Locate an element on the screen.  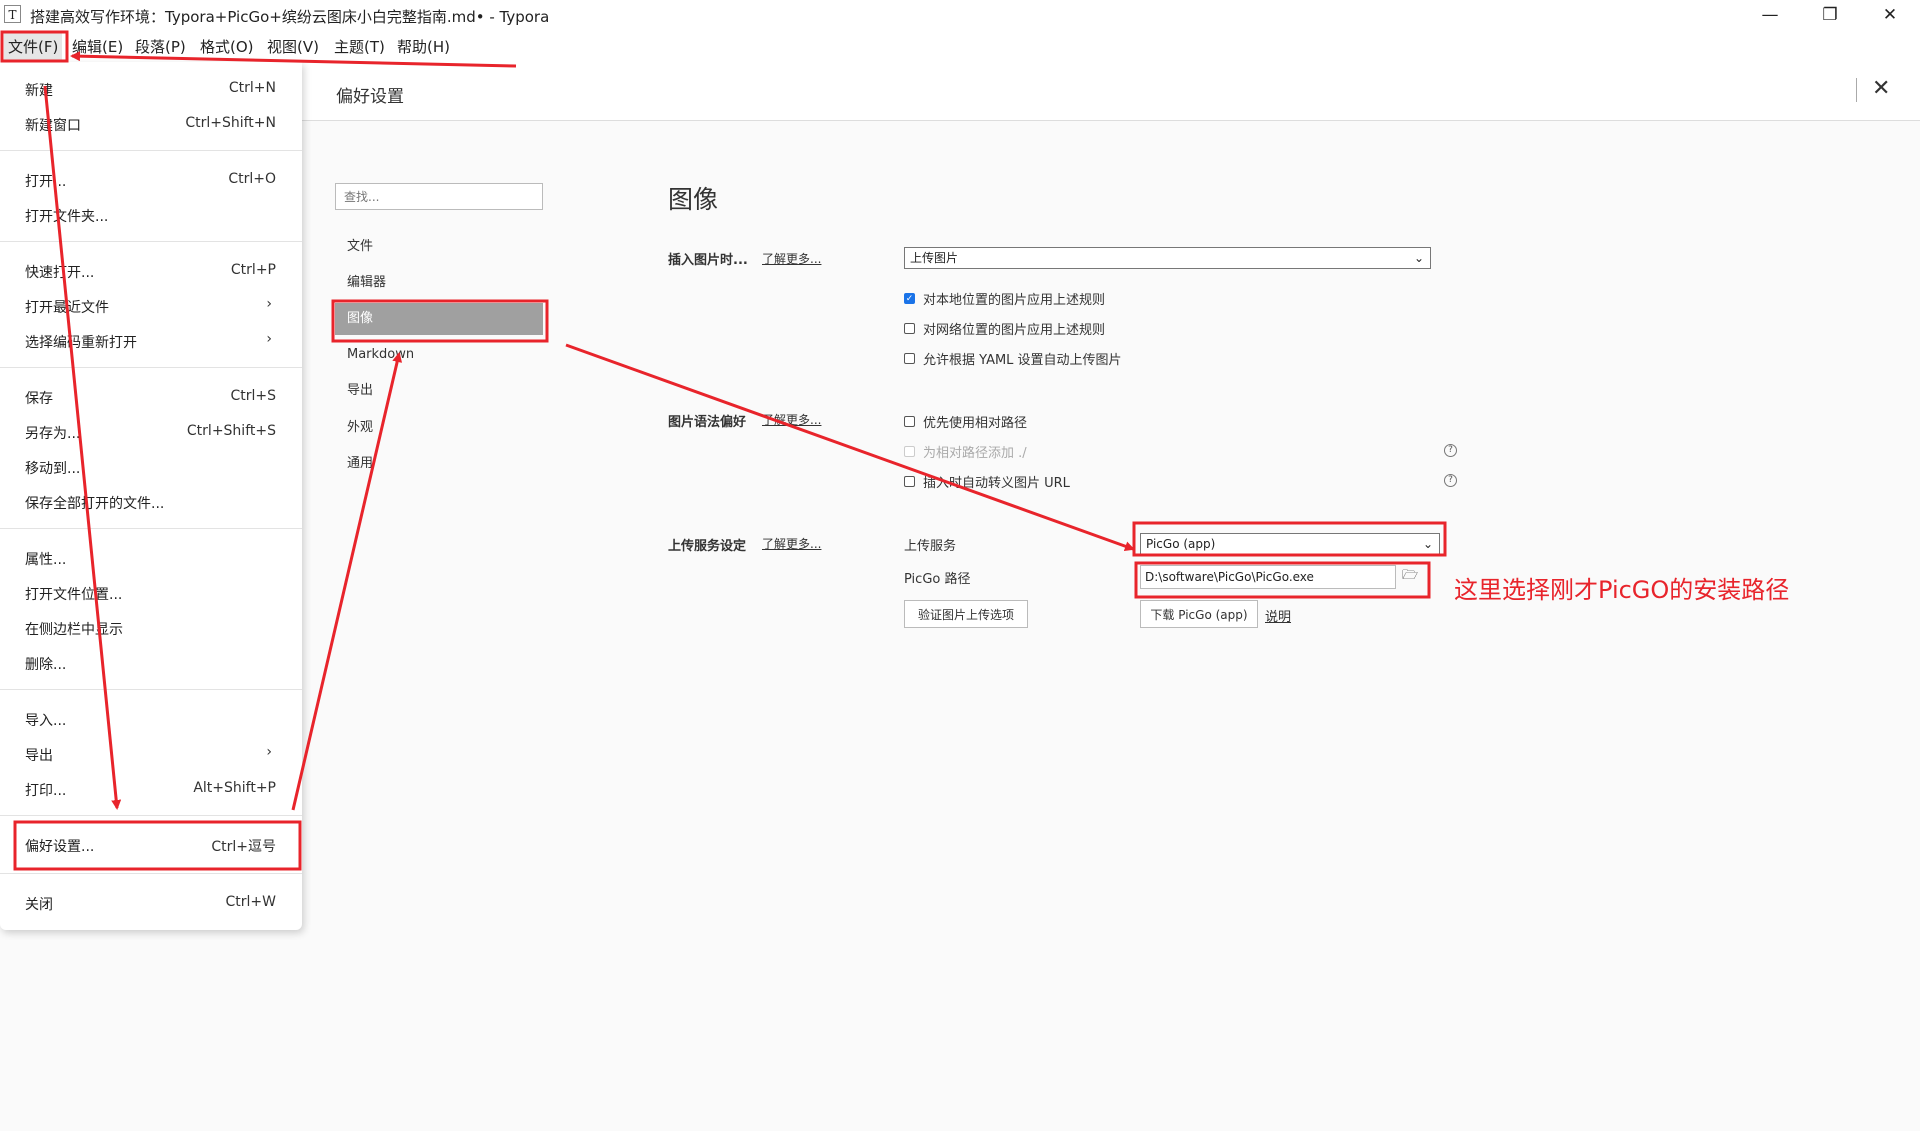
menu-item-shortcut: Ctrl+Shift+S is located at coordinates (231, 431).